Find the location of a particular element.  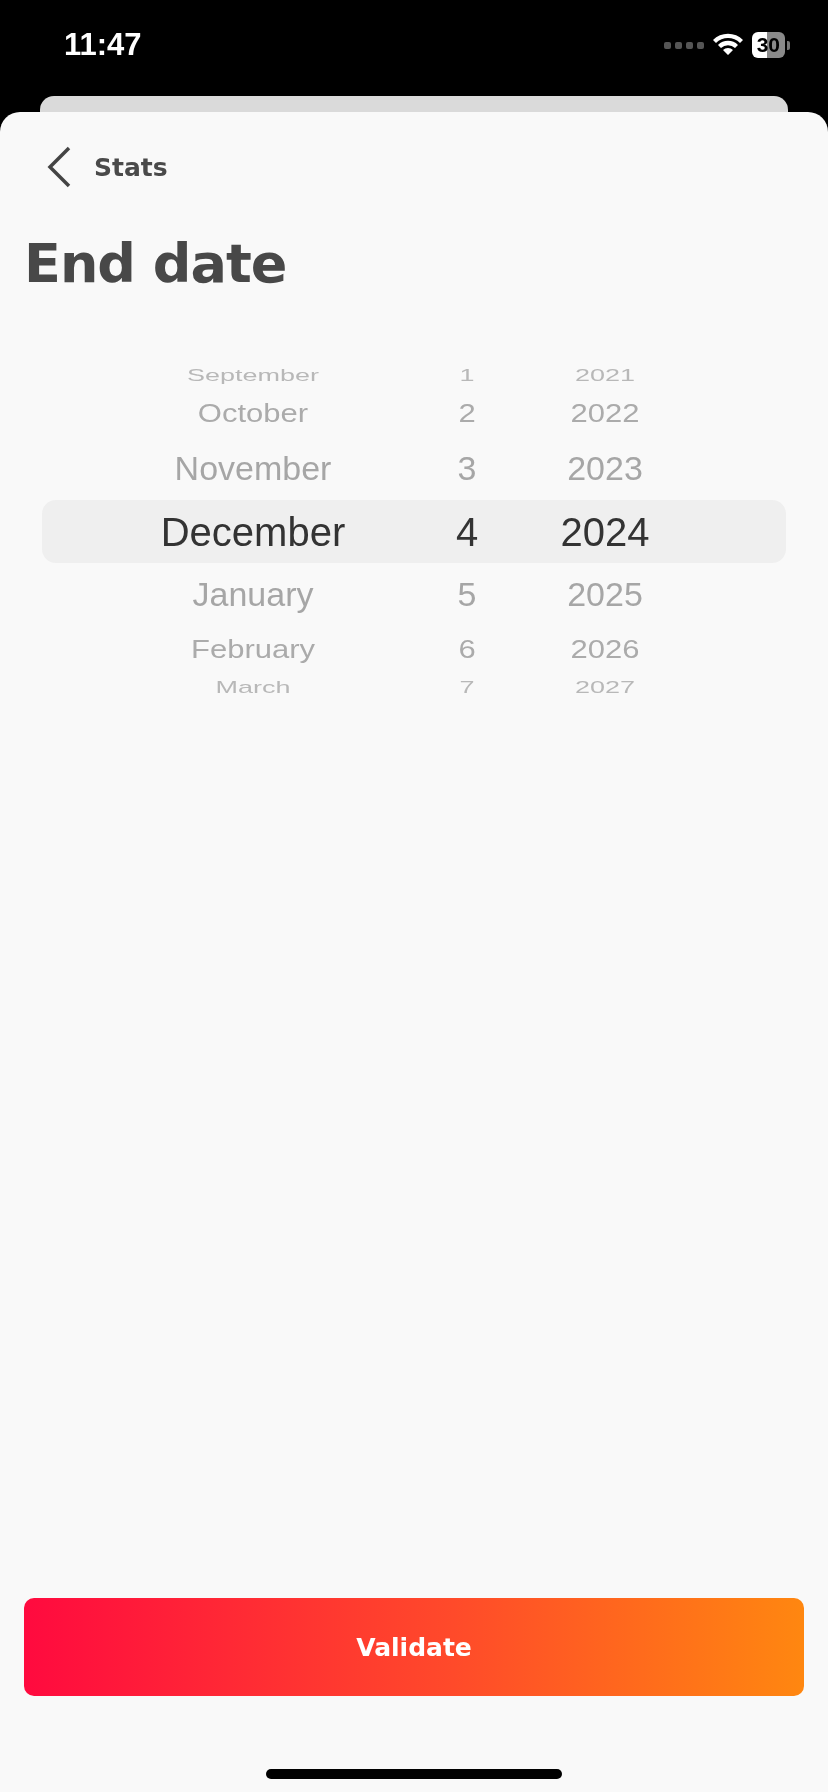

year-option: 2022 is located at coordinates (605, 413).